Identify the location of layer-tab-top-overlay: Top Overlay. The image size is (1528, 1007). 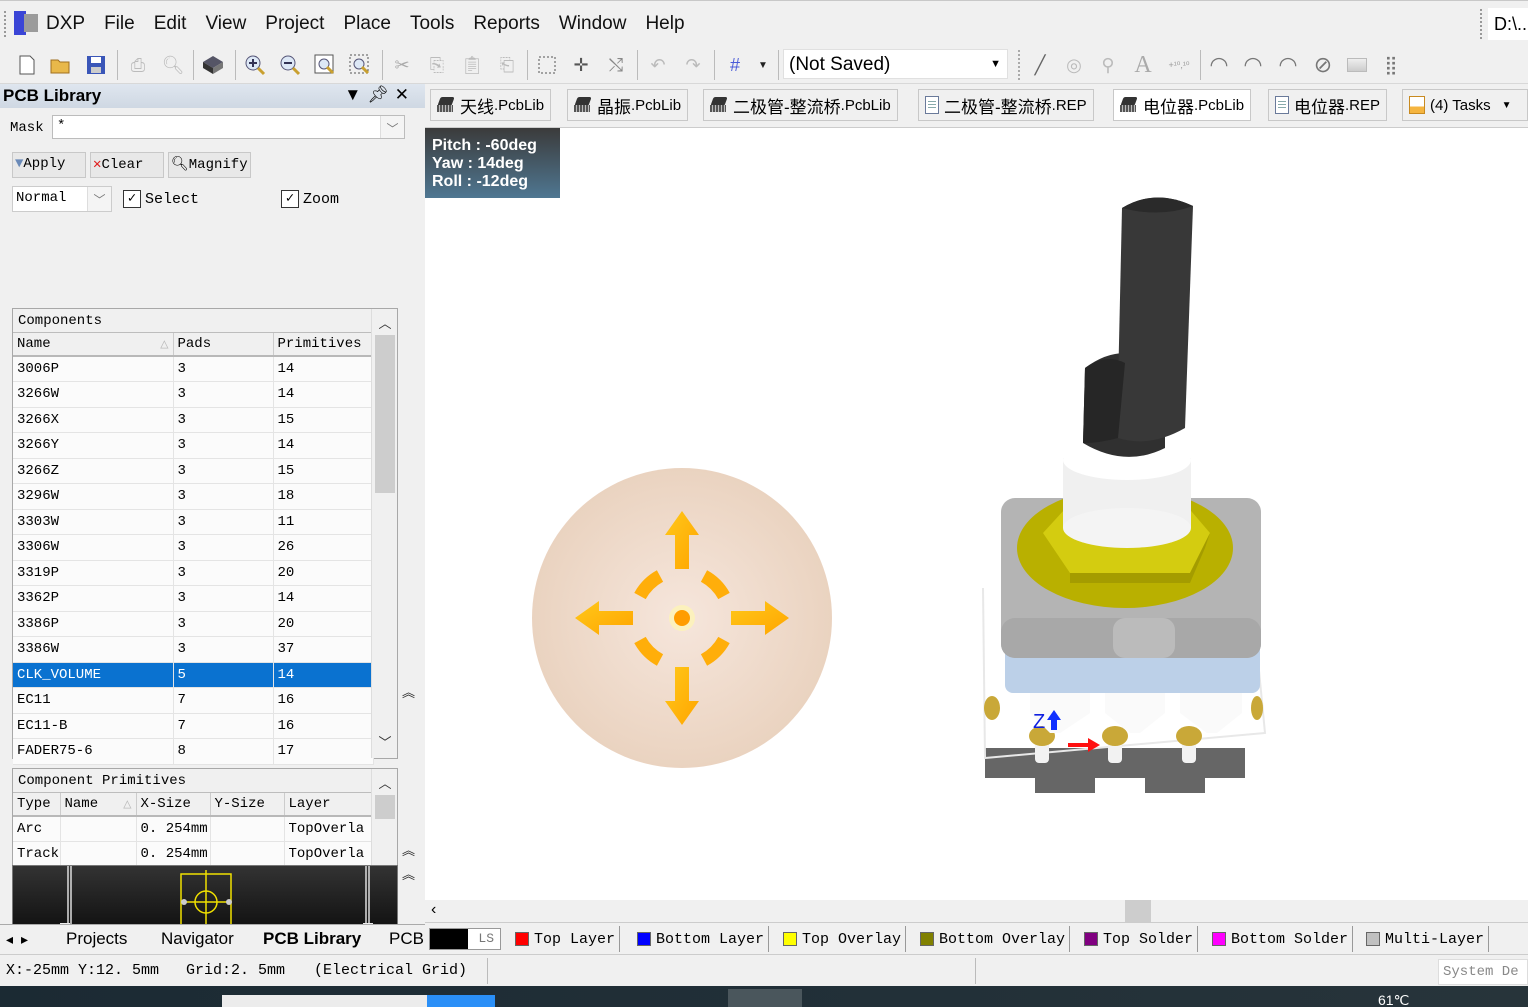
(843, 939).